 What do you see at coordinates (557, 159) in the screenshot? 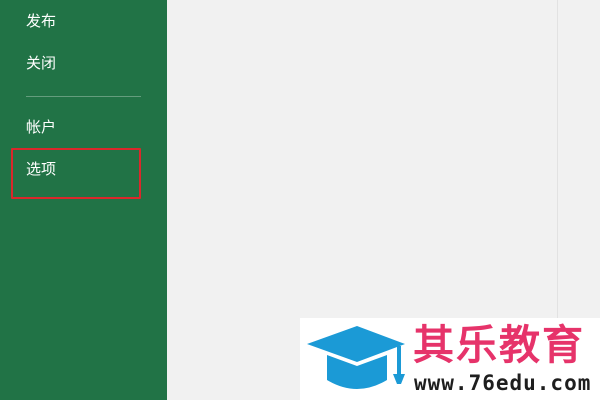
I see `content-divider-line` at bounding box center [557, 159].